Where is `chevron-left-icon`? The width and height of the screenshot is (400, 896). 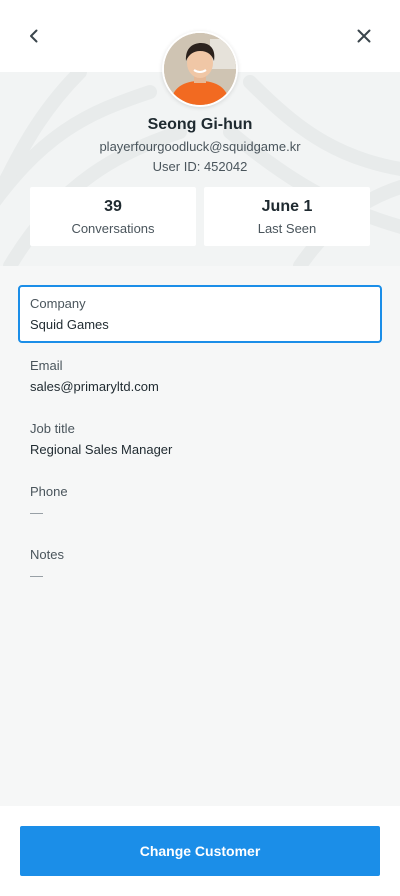 chevron-left-icon is located at coordinates (34, 36).